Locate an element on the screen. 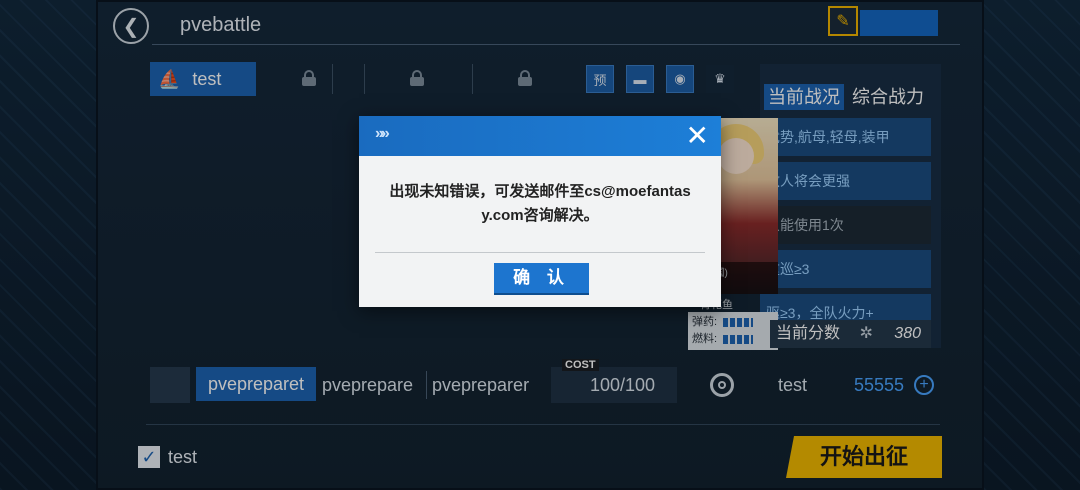 The height and width of the screenshot is (490, 1080). dialog-header: »» ✕ is located at coordinates (540, 136).